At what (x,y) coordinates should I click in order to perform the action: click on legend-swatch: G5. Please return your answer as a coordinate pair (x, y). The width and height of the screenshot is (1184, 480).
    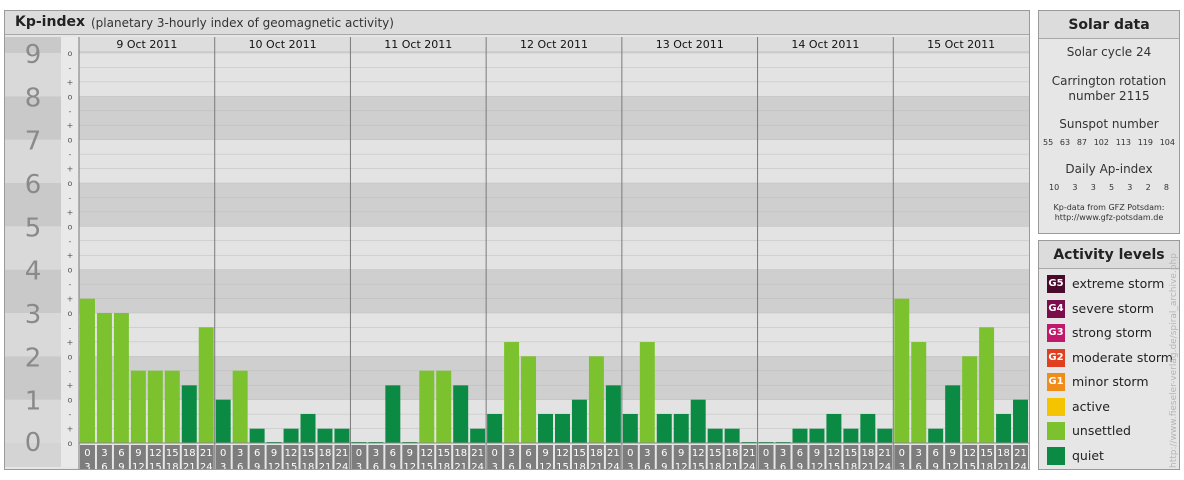
    Looking at the image, I should click on (1056, 284).